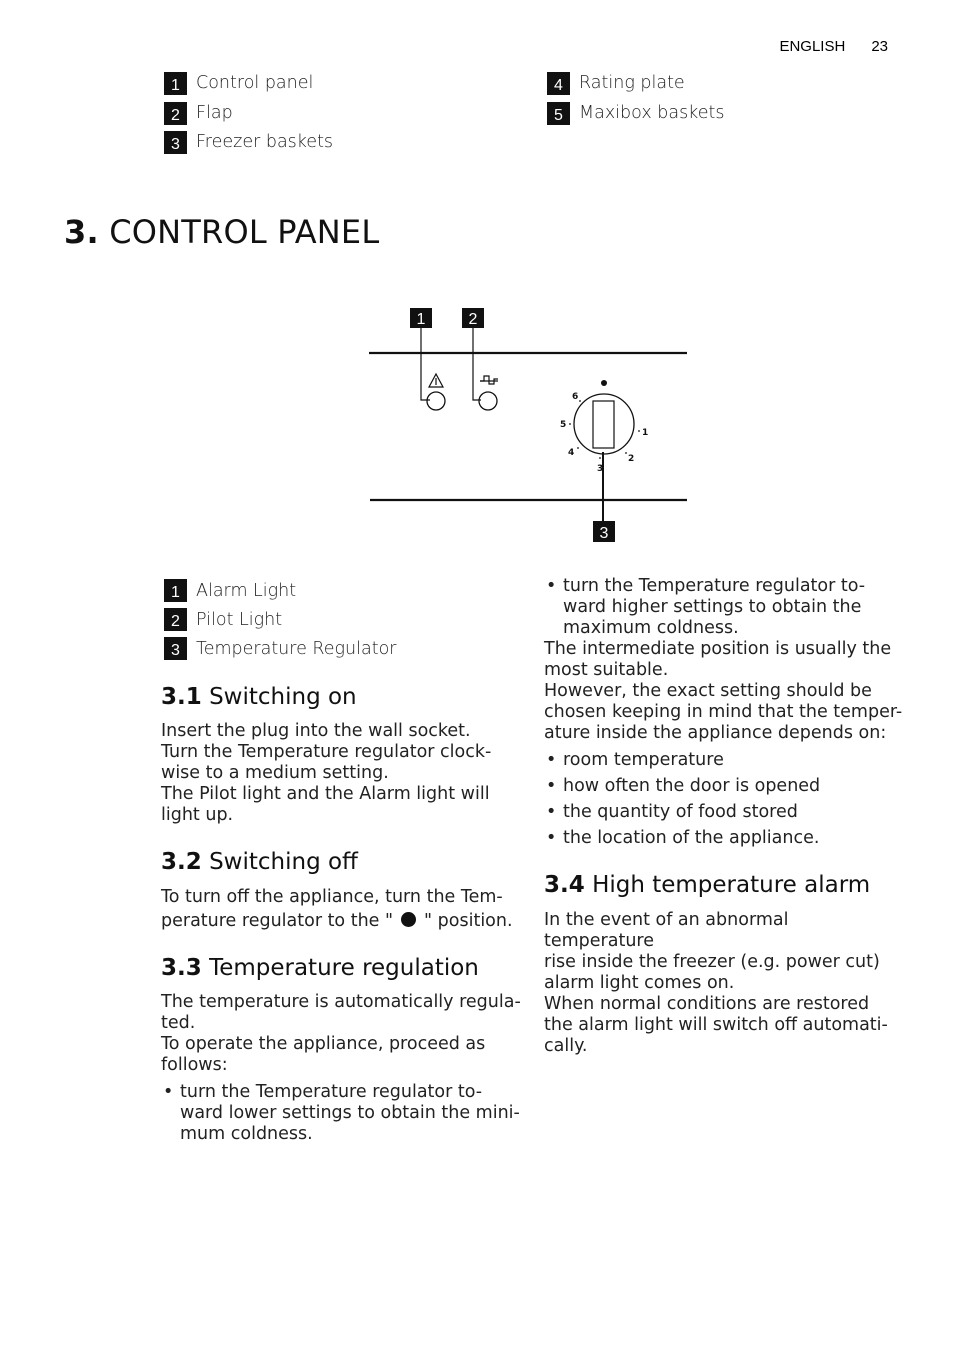 The height and width of the screenshot is (1352, 954). What do you see at coordinates (691, 838) in the screenshot?
I see `list-item-text: the location of the appliance.` at bounding box center [691, 838].